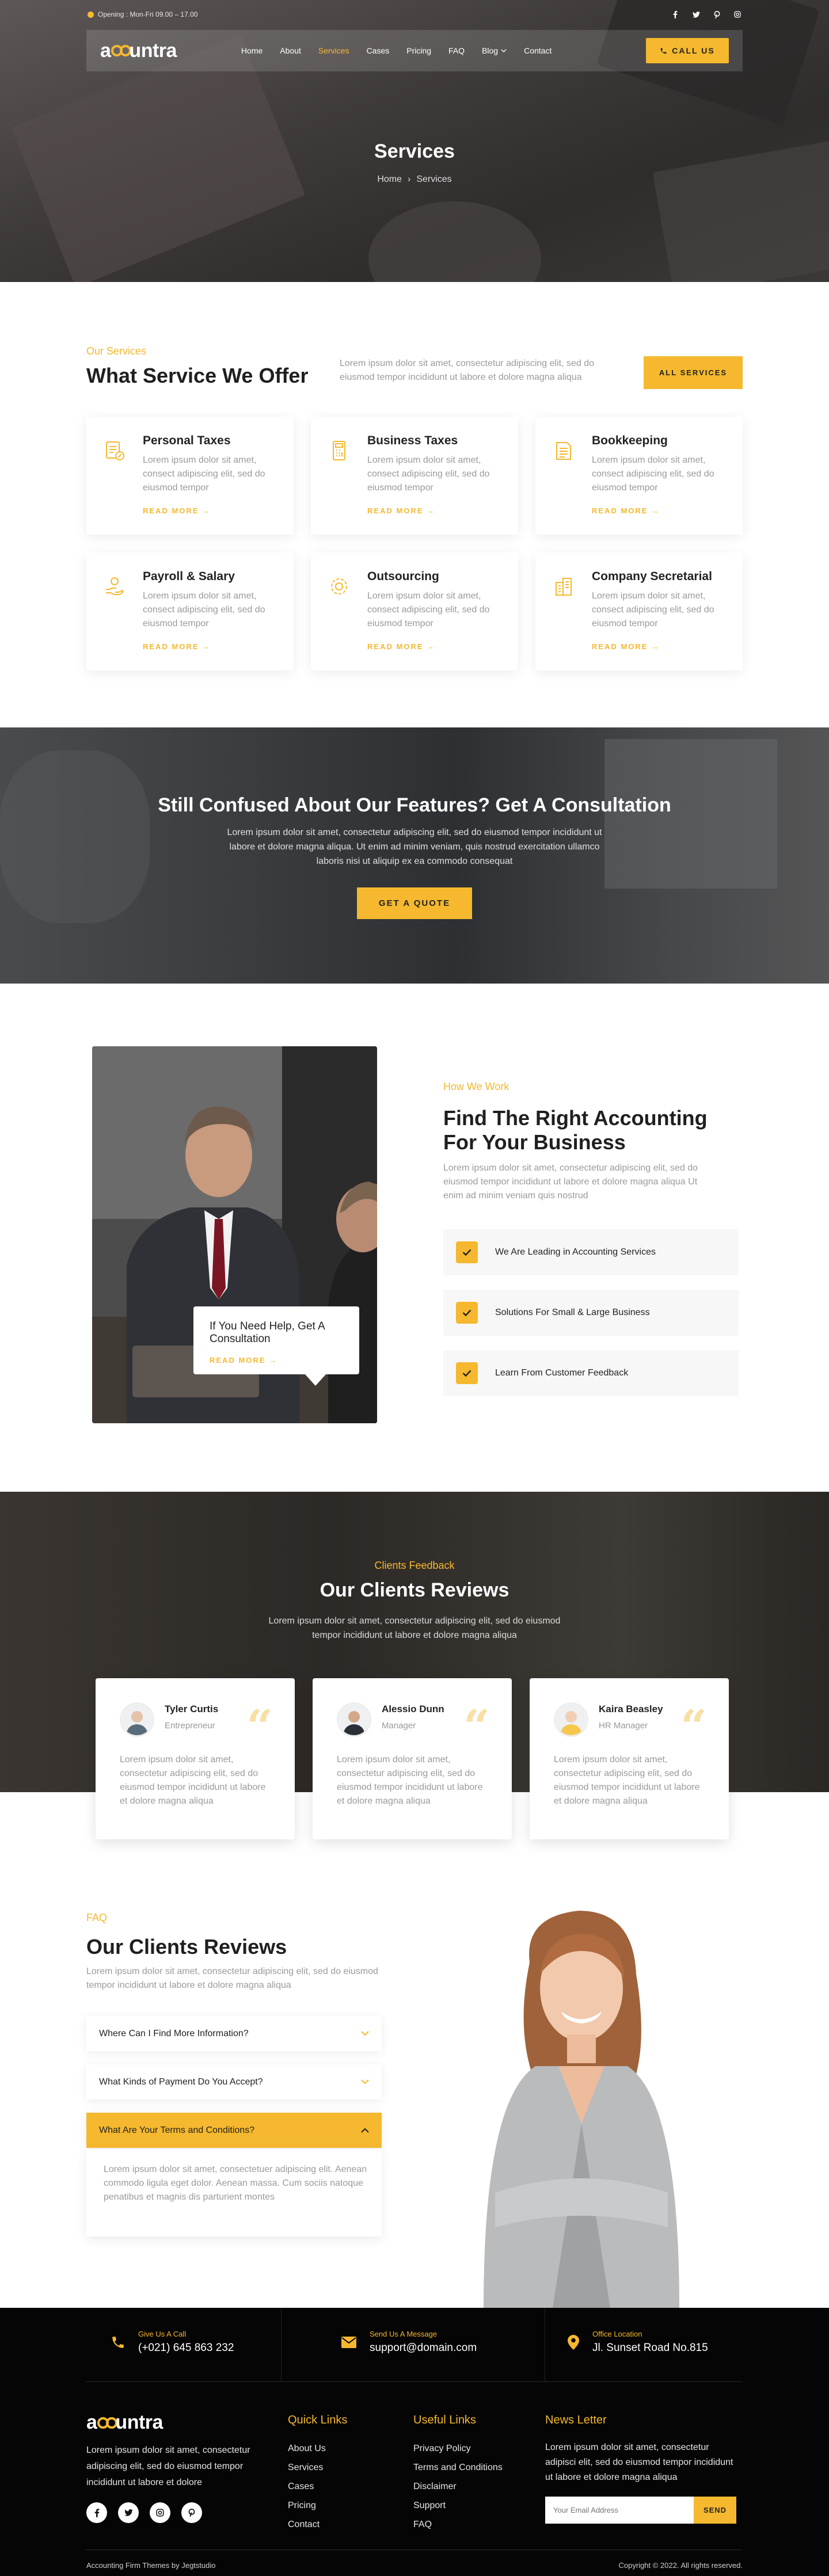  Describe the element at coordinates (124, 2422) in the screenshot. I see `footer-logo: a untra` at that location.